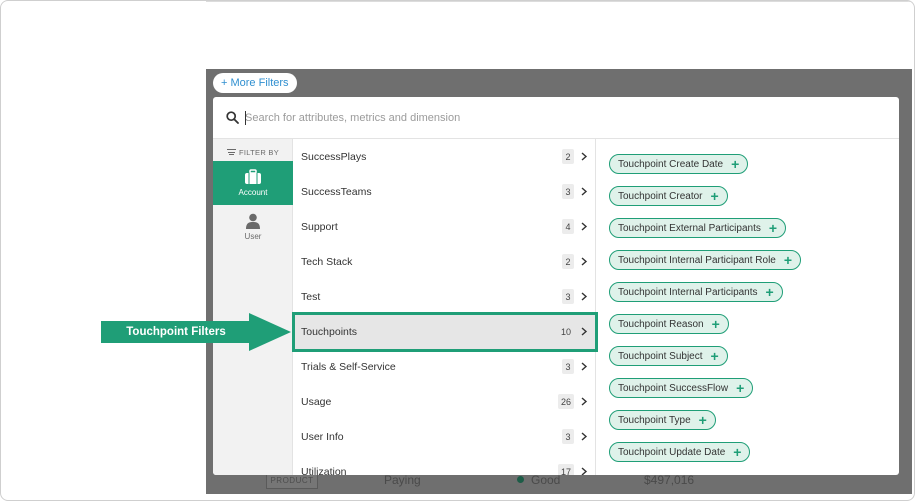  I want to click on background-health-dot, so click(520, 479).